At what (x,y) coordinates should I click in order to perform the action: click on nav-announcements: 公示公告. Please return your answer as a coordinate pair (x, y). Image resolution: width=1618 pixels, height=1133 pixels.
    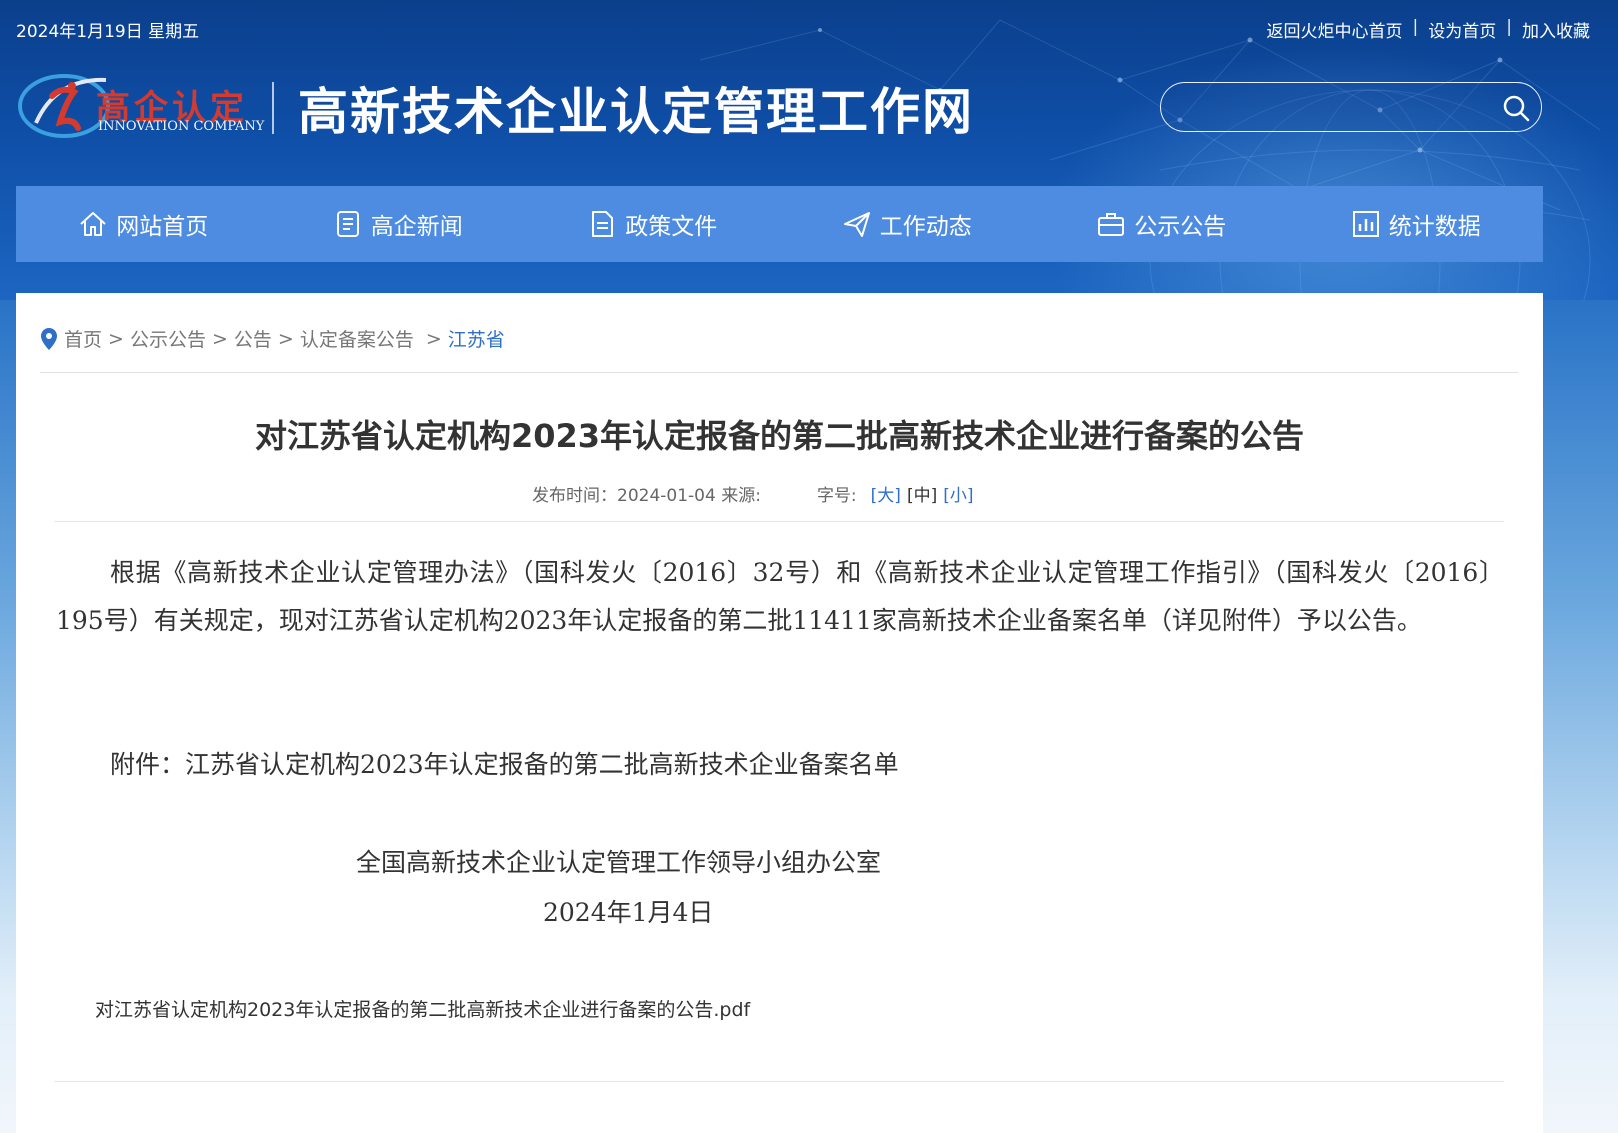
    Looking at the image, I should click on (1161, 224).